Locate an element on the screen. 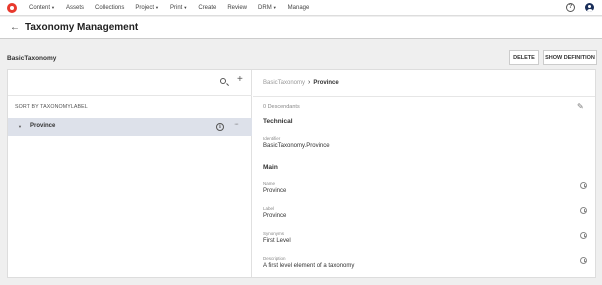  divider is located at coordinates (424, 96).